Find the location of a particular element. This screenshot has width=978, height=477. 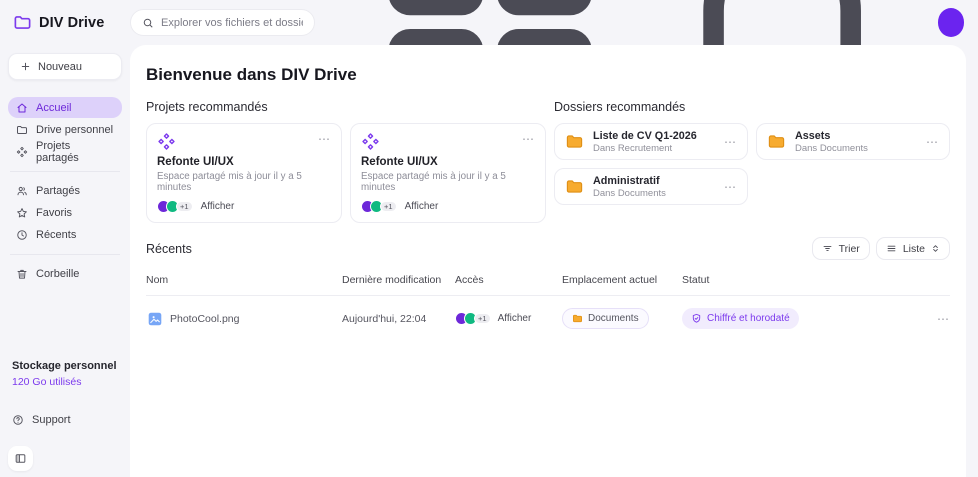

sidebar-item-corbeille: Corbeille is located at coordinates (65, 273).